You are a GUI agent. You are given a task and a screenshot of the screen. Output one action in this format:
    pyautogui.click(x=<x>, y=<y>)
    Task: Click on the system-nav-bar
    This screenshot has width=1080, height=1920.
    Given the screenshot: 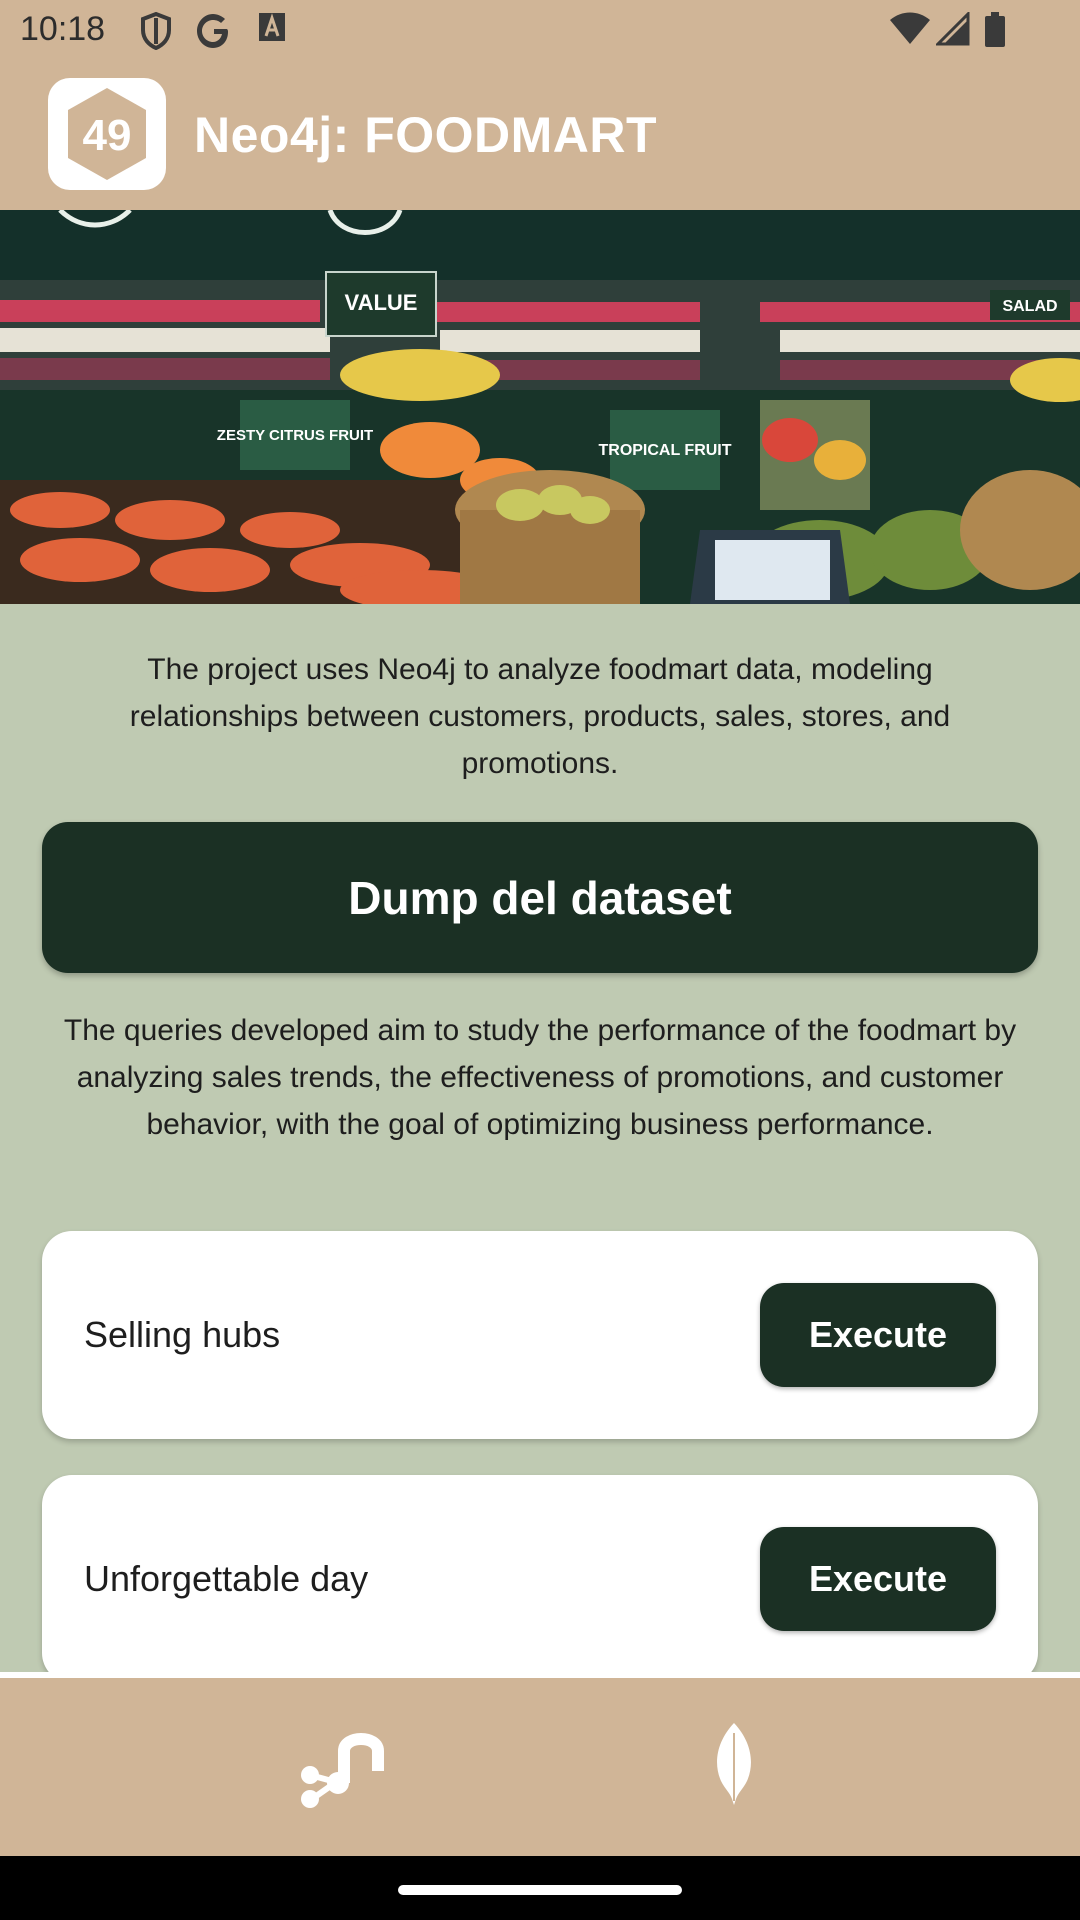 What is the action you would take?
    pyautogui.click(x=540, y=1888)
    